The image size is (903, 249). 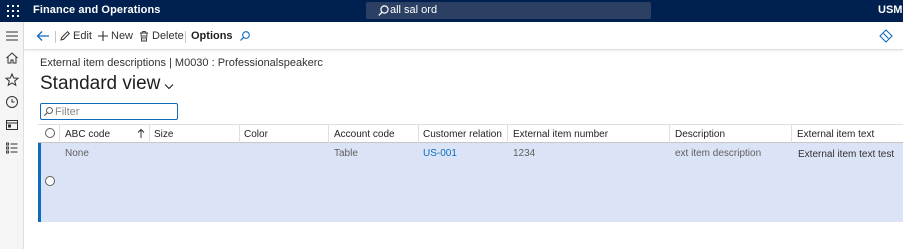 I want to click on new-button: New, so click(x=115, y=36).